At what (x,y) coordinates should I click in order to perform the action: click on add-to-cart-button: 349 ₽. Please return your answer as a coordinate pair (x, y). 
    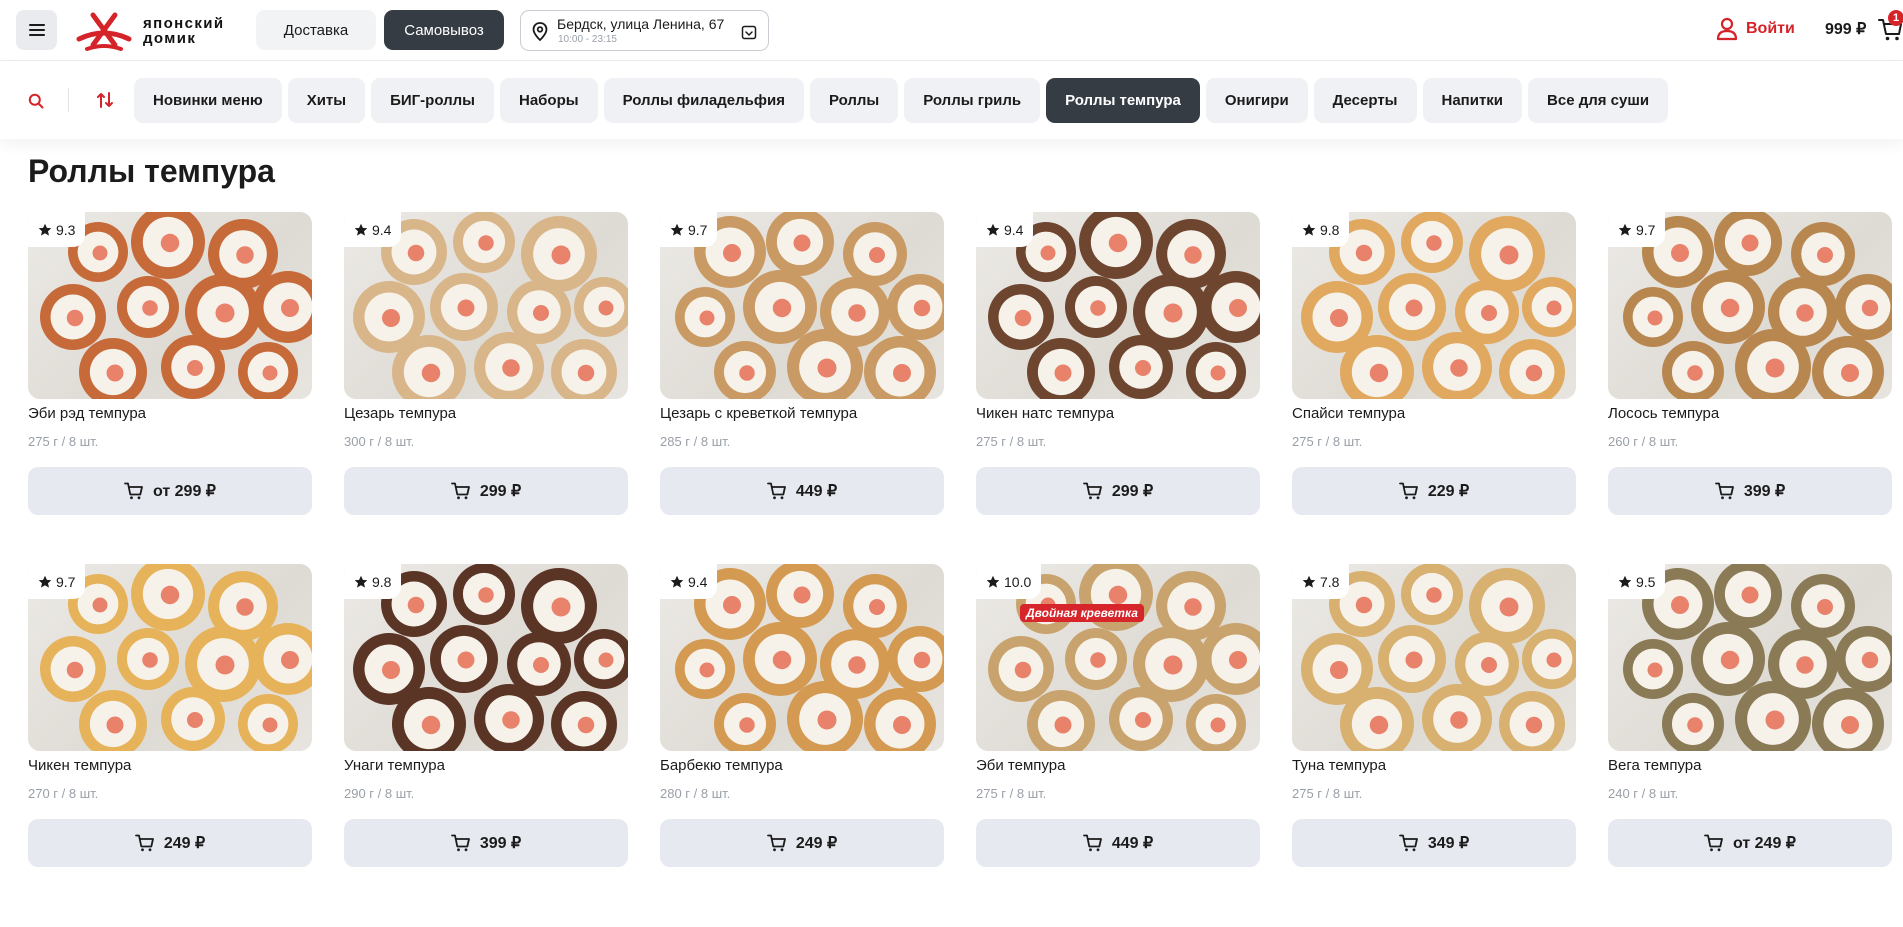
    Looking at the image, I should click on (1434, 843).